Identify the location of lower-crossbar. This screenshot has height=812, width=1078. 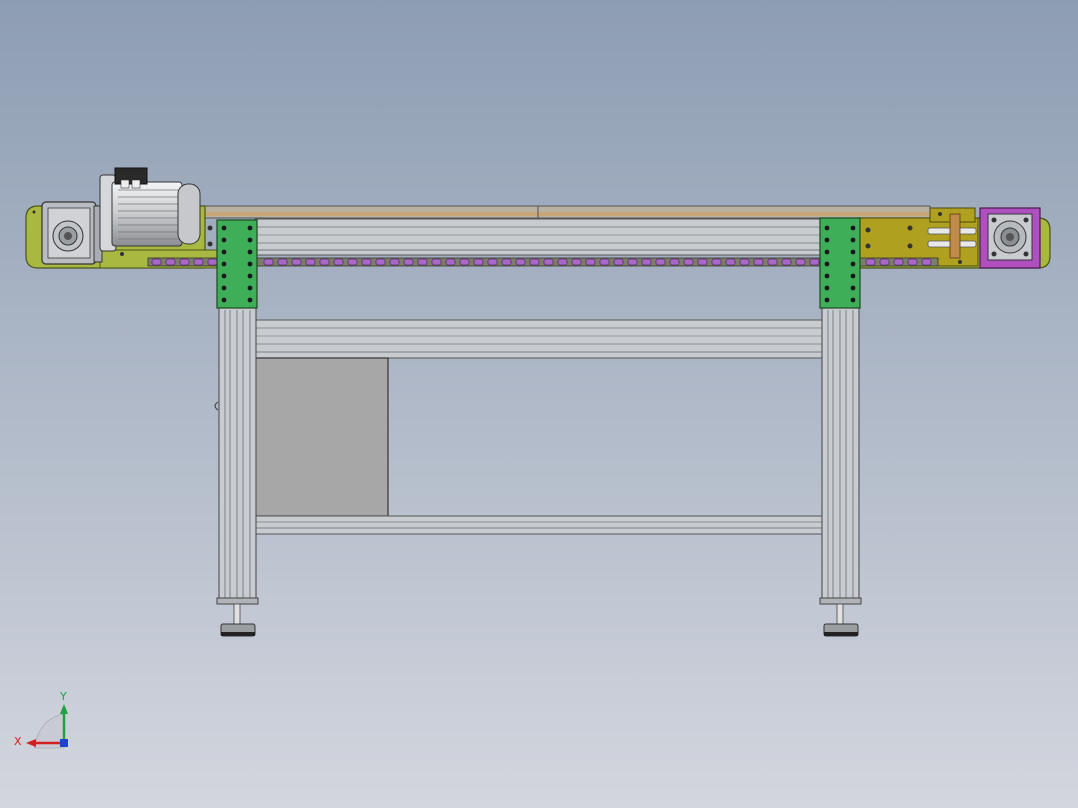
(540, 525).